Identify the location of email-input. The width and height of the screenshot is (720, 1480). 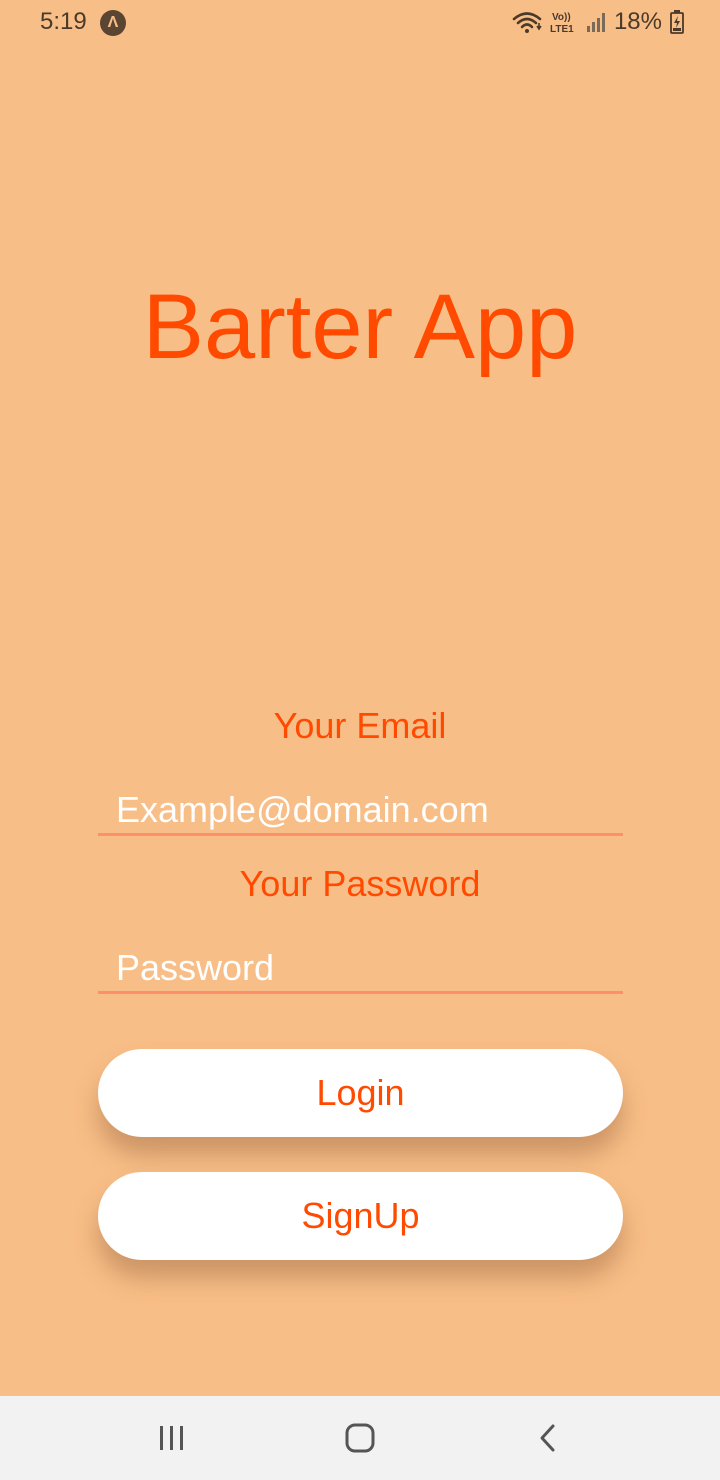
(360, 811).